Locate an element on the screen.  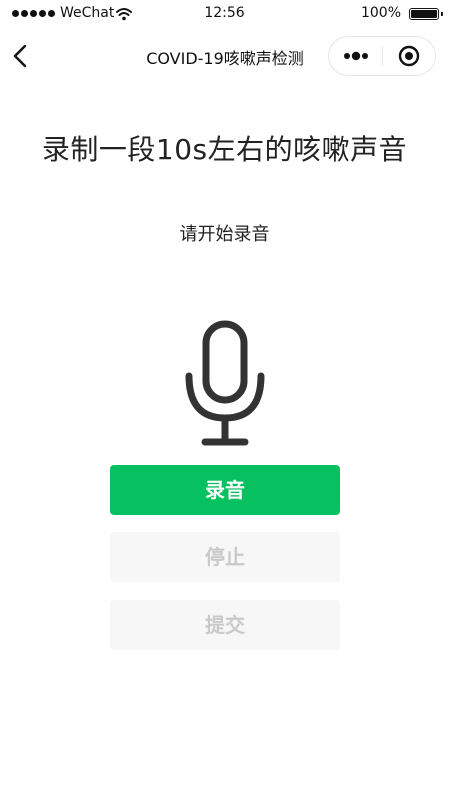
chevron-left-icon is located at coordinates (20, 56).